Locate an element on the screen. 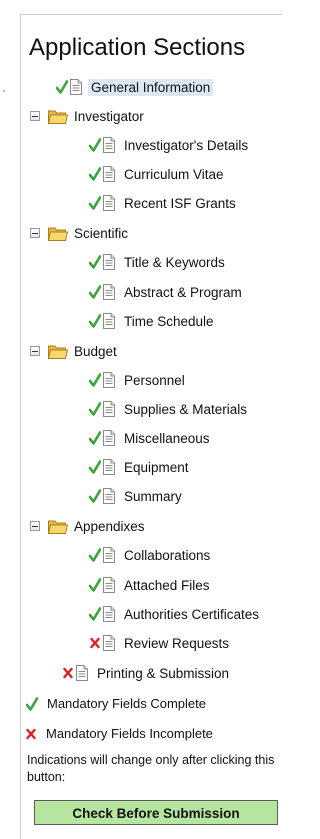 The width and height of the screenshot is (320, 839). tree-item-label: Curriculum Vitae is located at coordinates (174, 174).